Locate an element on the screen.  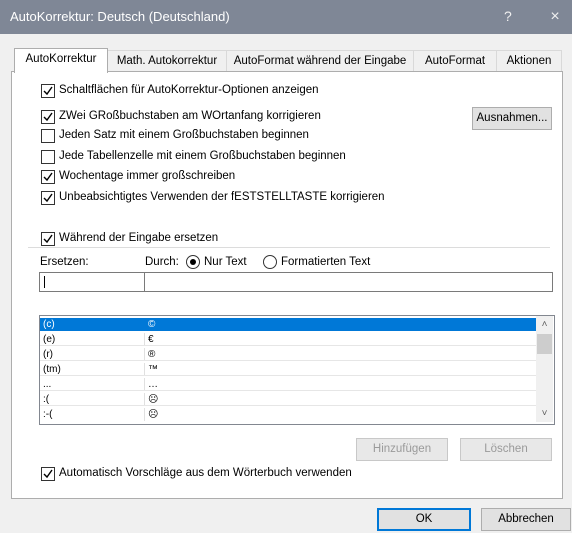
replace-while-typing-checkbox is located at coordinates (48, 239).